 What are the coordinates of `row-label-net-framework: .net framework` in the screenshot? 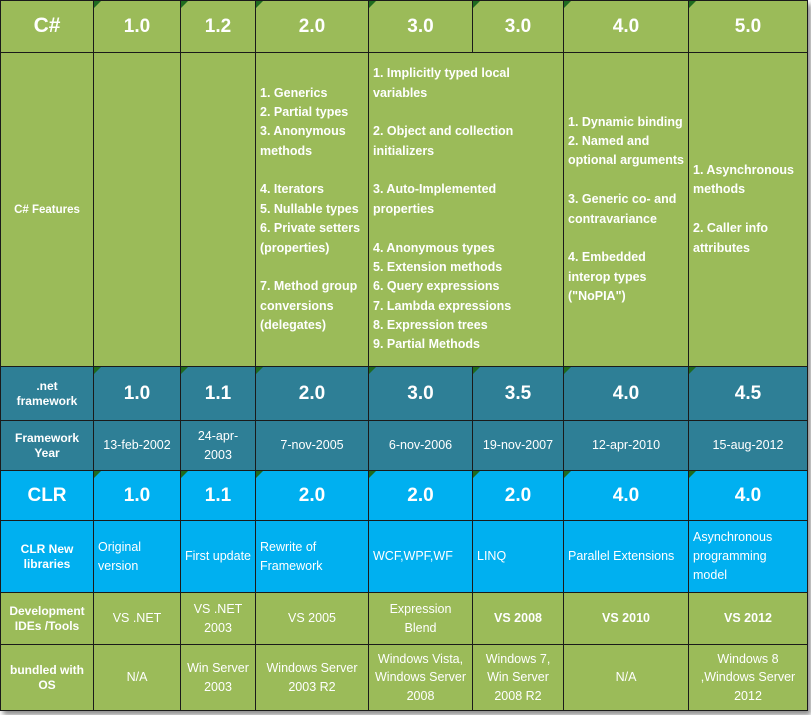 It's located at (47, 393).